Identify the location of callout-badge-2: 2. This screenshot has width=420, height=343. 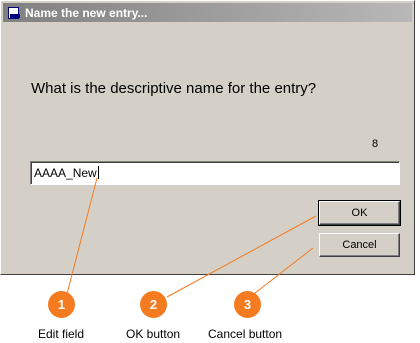
(153, 304).